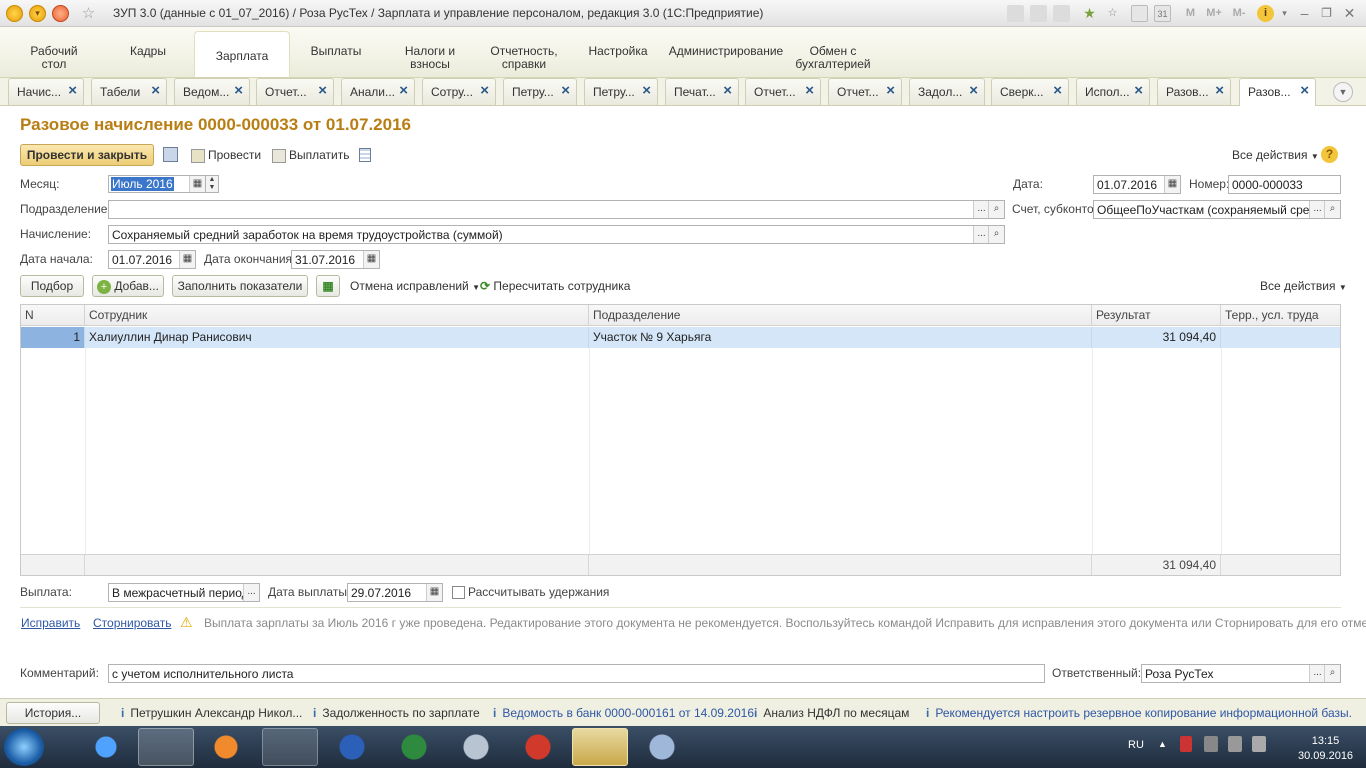 The image size is (1366, 768). I want to click on open-tab: Петру... ×, so click(540, 91).